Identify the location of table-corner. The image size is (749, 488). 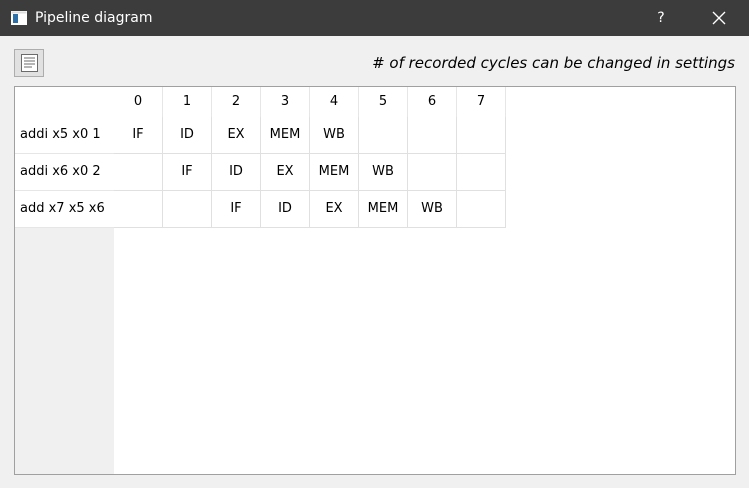
(64, 102).